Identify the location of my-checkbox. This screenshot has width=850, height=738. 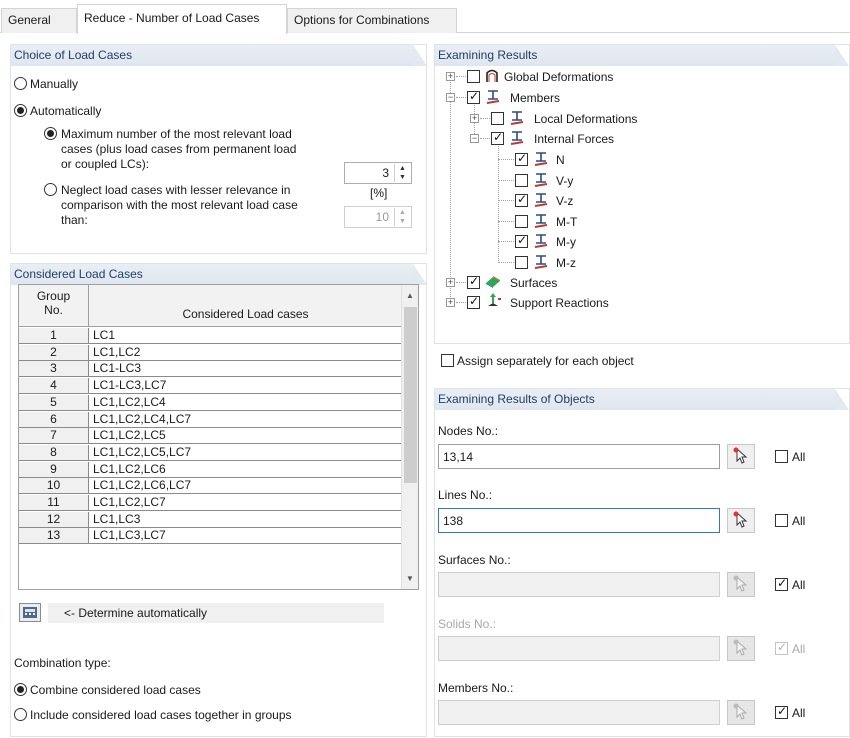
(521, 240).